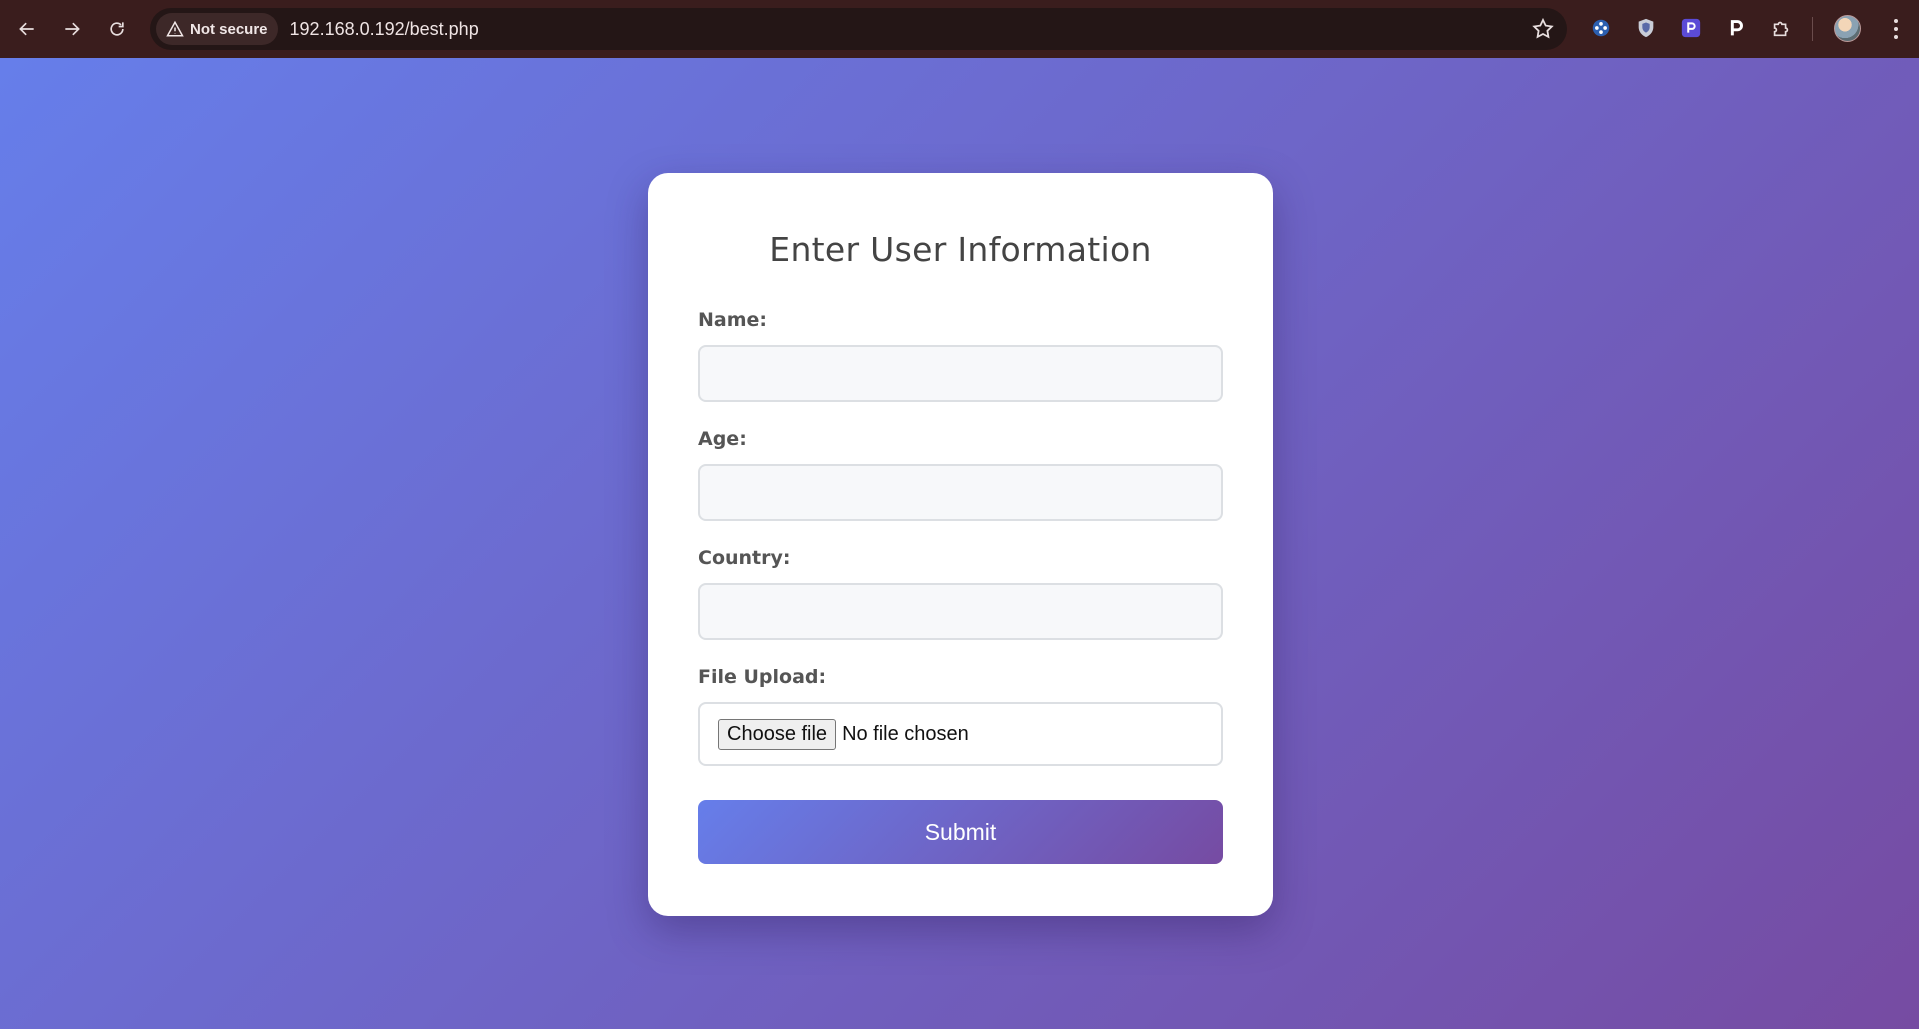 This screenshot has height=1029, width=1919. What do you see at coordinates (960, 832) in the screenshot?
I see `submit-button: Submit` at bounding box center [960, 832].